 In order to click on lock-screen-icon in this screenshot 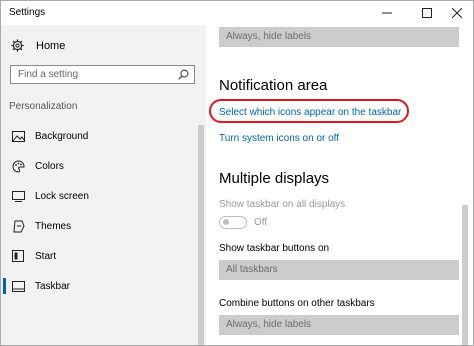, I will do `click(18, 196)`.